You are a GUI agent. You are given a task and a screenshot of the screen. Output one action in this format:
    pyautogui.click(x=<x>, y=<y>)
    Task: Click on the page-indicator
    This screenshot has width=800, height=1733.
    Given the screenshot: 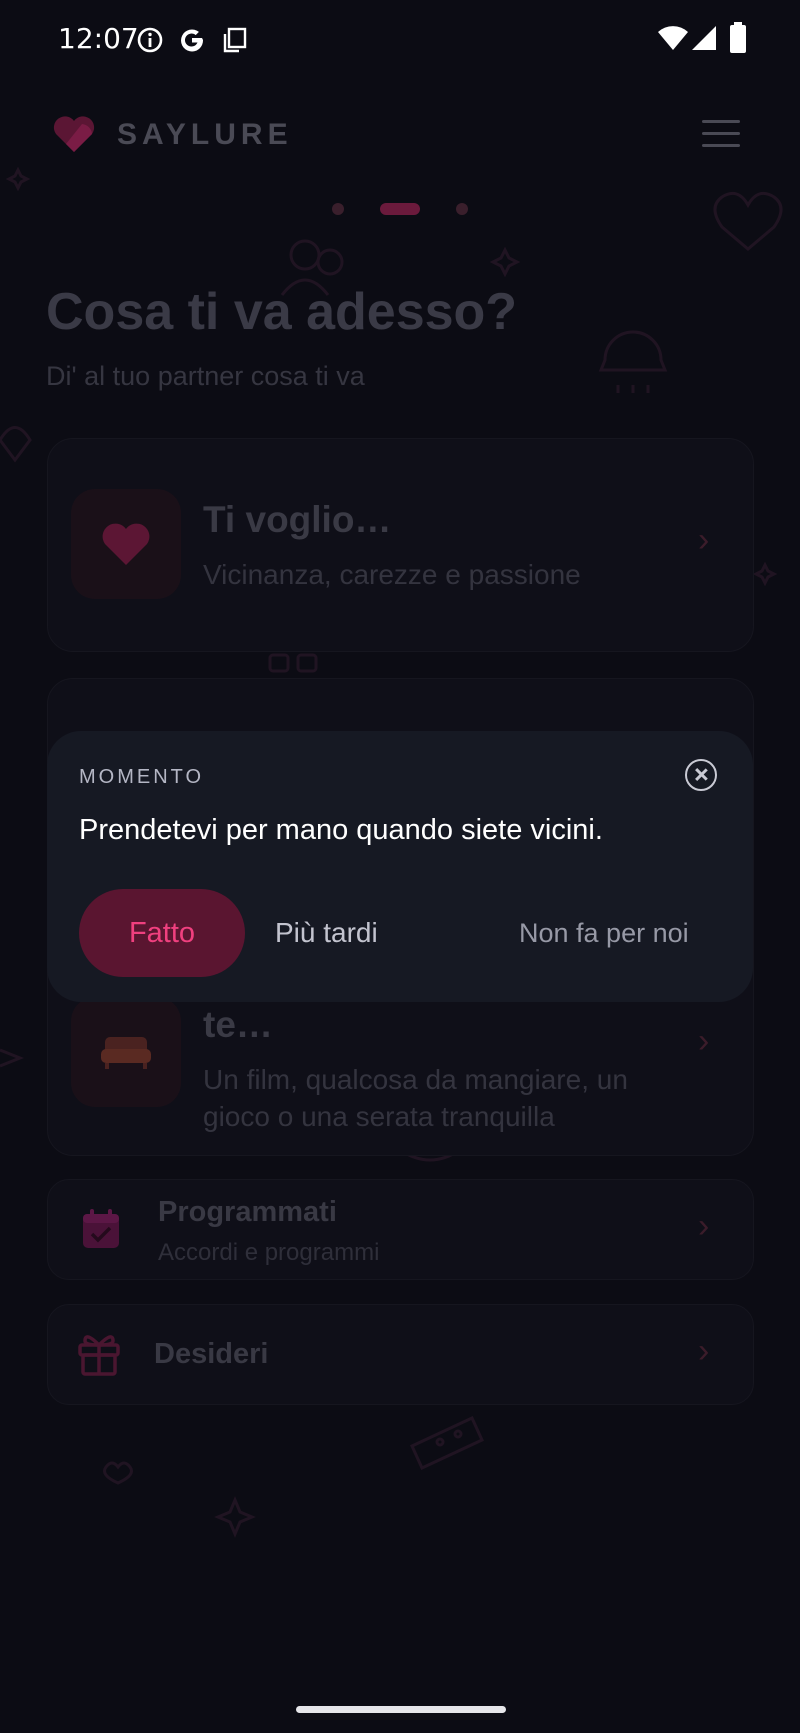 What is the action you would take?
    pyautogui.click(x=400, y=209)
    